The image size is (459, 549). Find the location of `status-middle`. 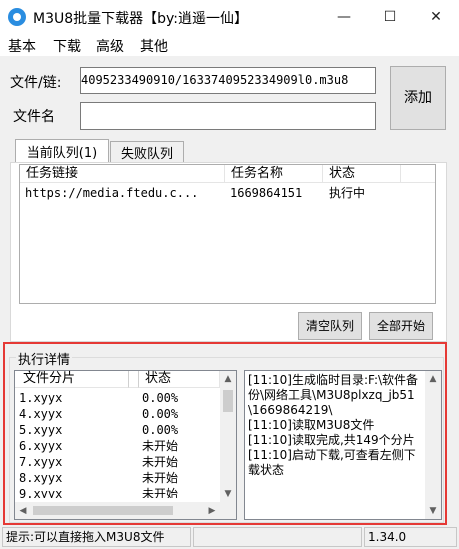

status-middle is located at coordinates (277, 537).